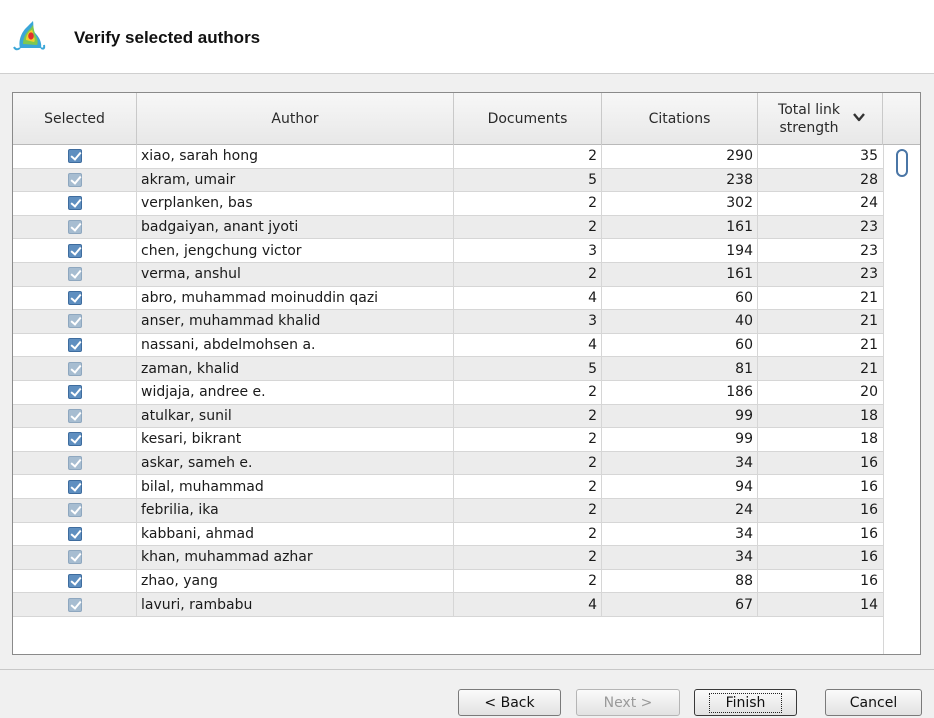  I want to click on table-row: kesari, bikrant 2 99 18, so click(448, 440).